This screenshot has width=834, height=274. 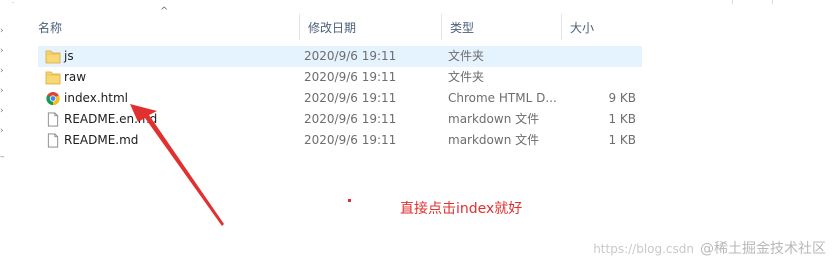 I want to click on file-row-js: js 2020/9/6 19:11 文件夹, so click(x=340, y=56).